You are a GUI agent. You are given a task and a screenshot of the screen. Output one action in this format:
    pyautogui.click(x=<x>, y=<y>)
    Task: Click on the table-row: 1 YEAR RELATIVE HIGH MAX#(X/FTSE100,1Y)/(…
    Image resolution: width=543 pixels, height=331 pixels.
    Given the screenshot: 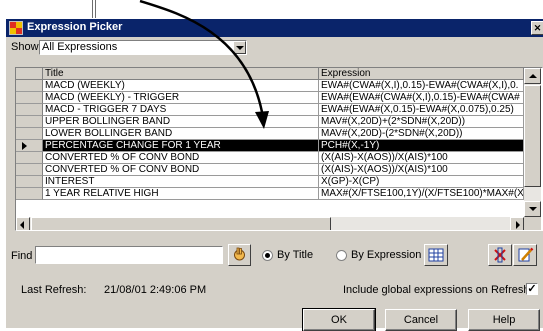 What is the action you would take?
    pyautogui.click(x=270, y=194)
    